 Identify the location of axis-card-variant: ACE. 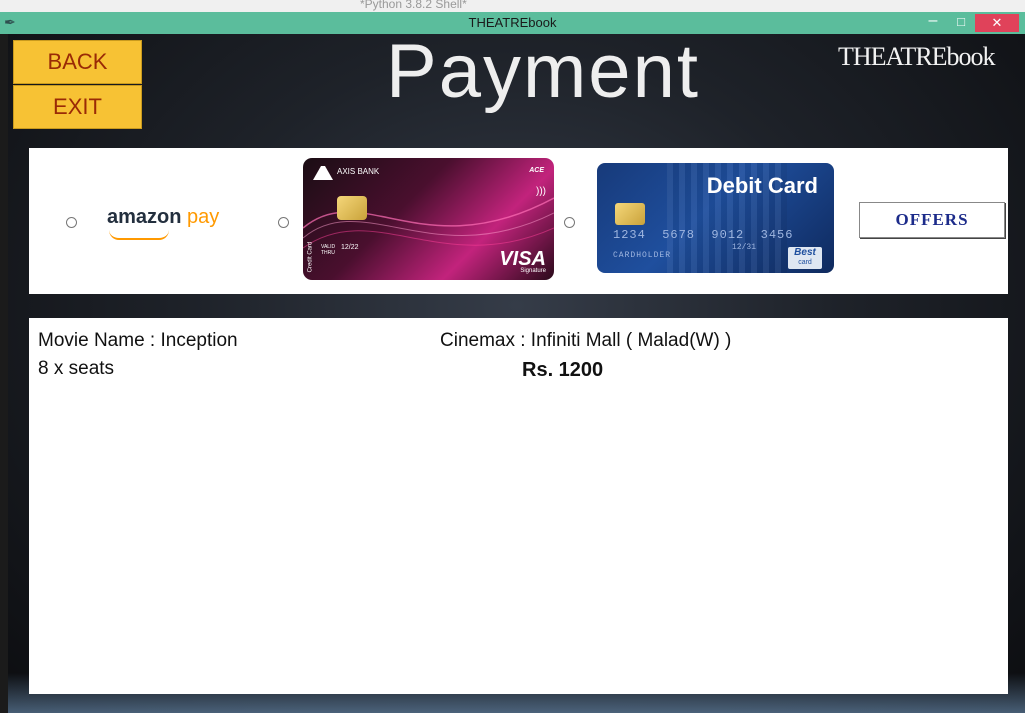
(536, 170).